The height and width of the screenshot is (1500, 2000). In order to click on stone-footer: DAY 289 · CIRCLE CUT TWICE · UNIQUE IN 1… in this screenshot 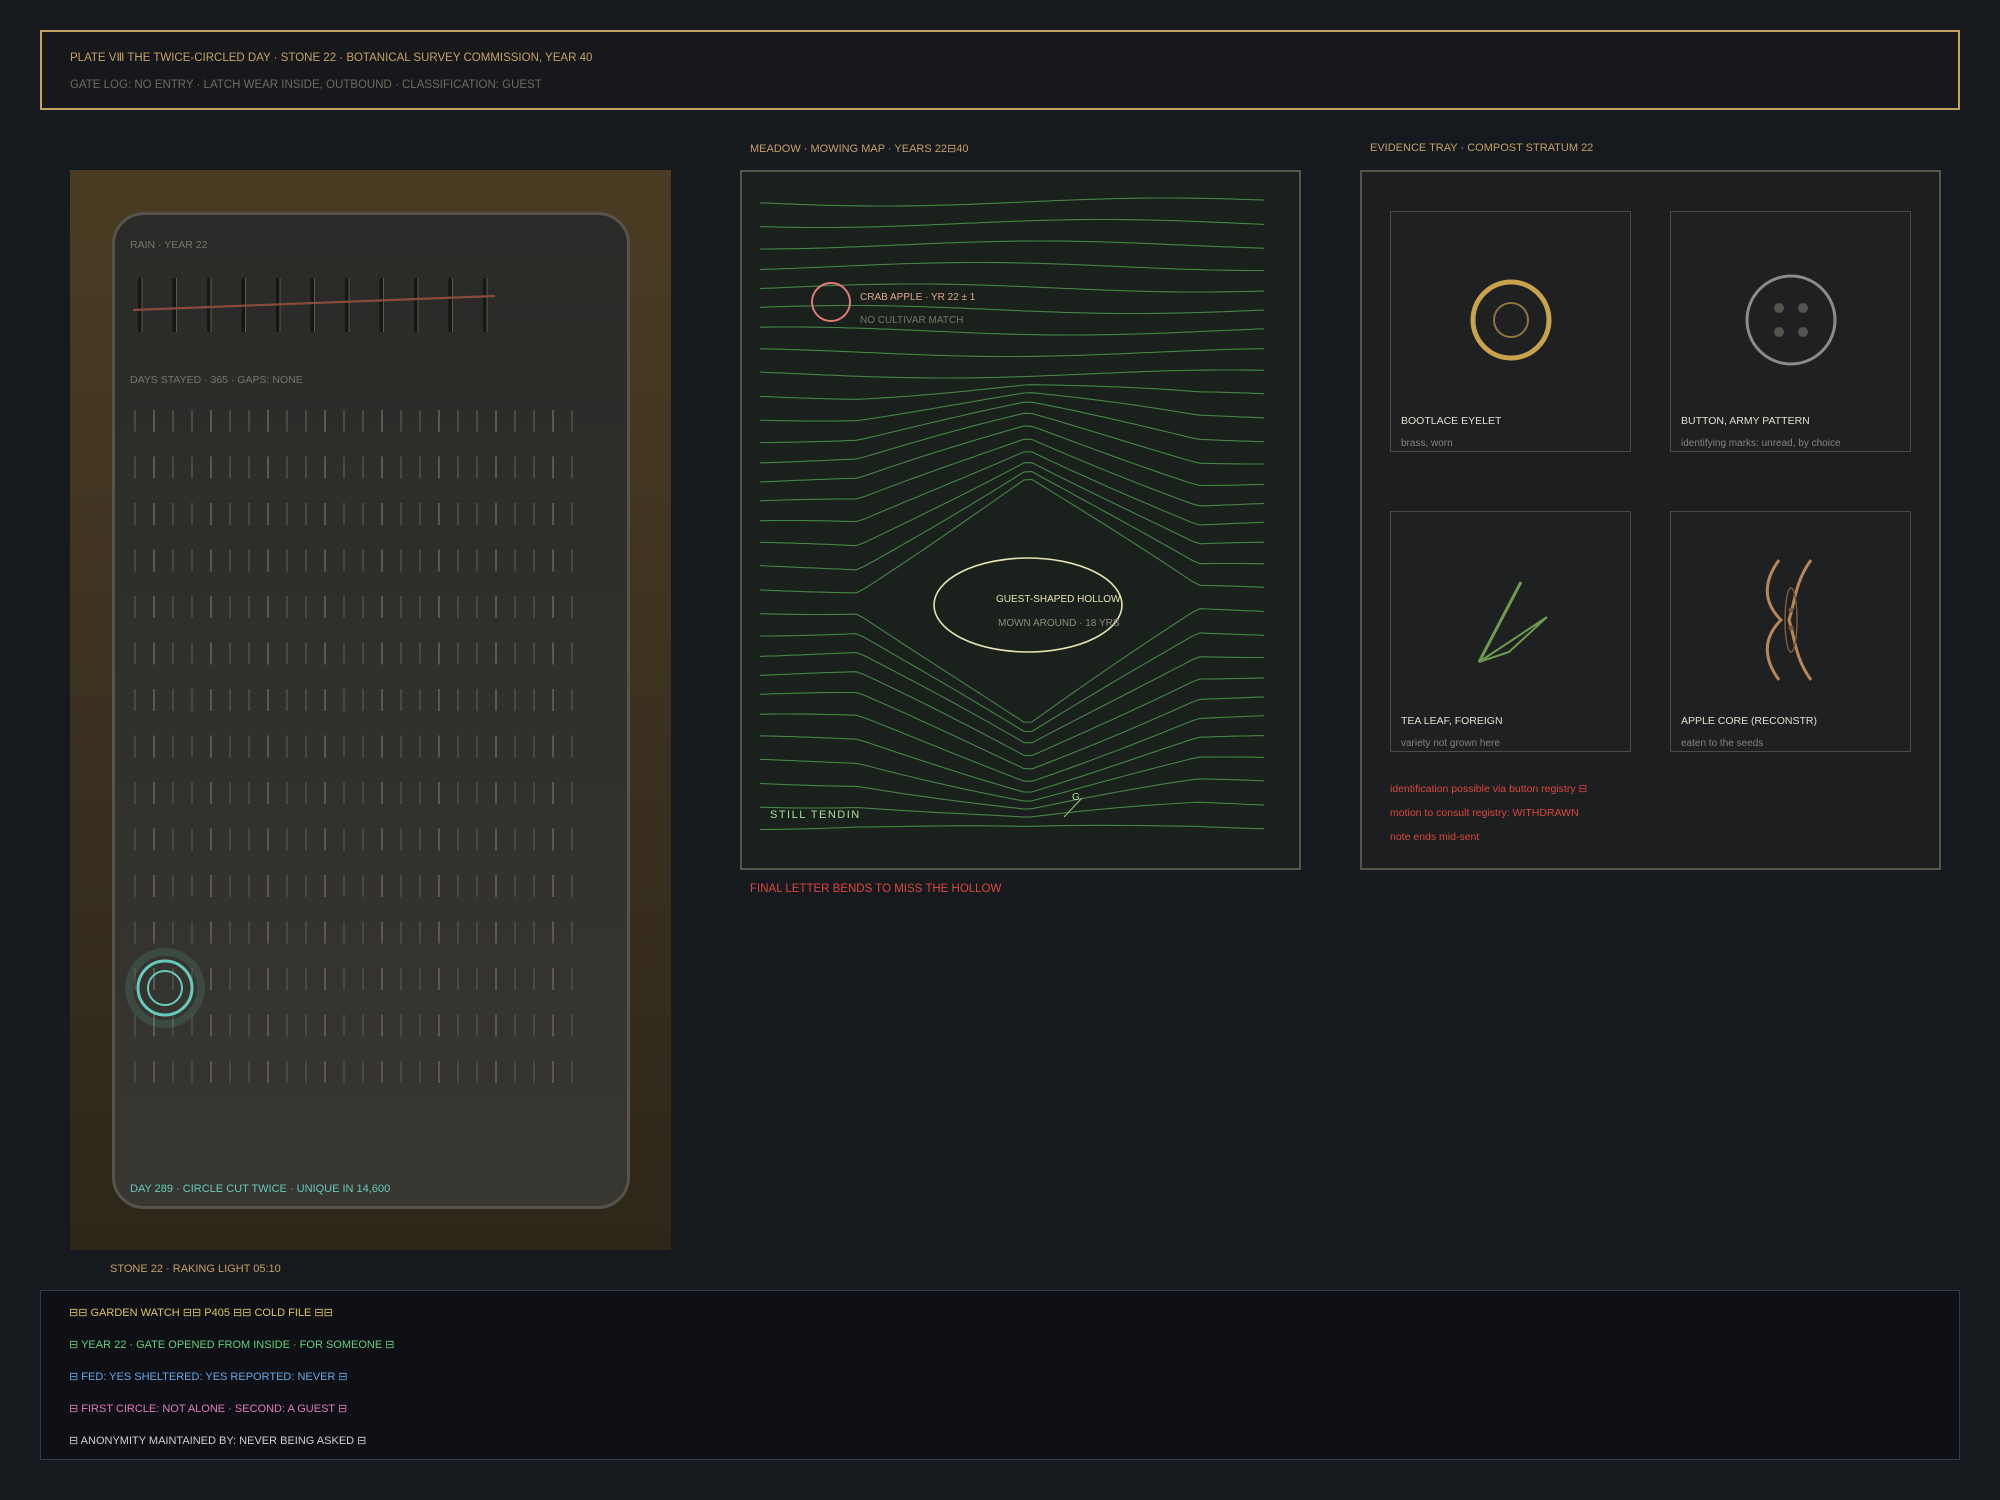, I will do `click(260, 1189)`.